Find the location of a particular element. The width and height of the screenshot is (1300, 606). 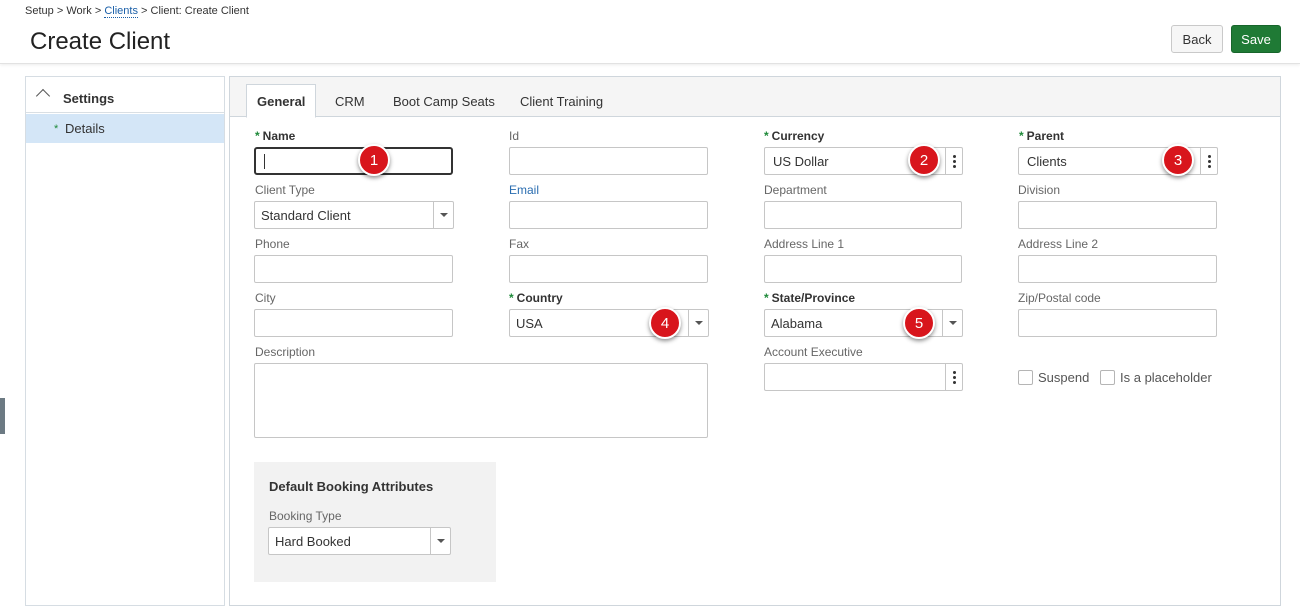

sidebar-section-settings: Settings is located at coordinates (125, 95).